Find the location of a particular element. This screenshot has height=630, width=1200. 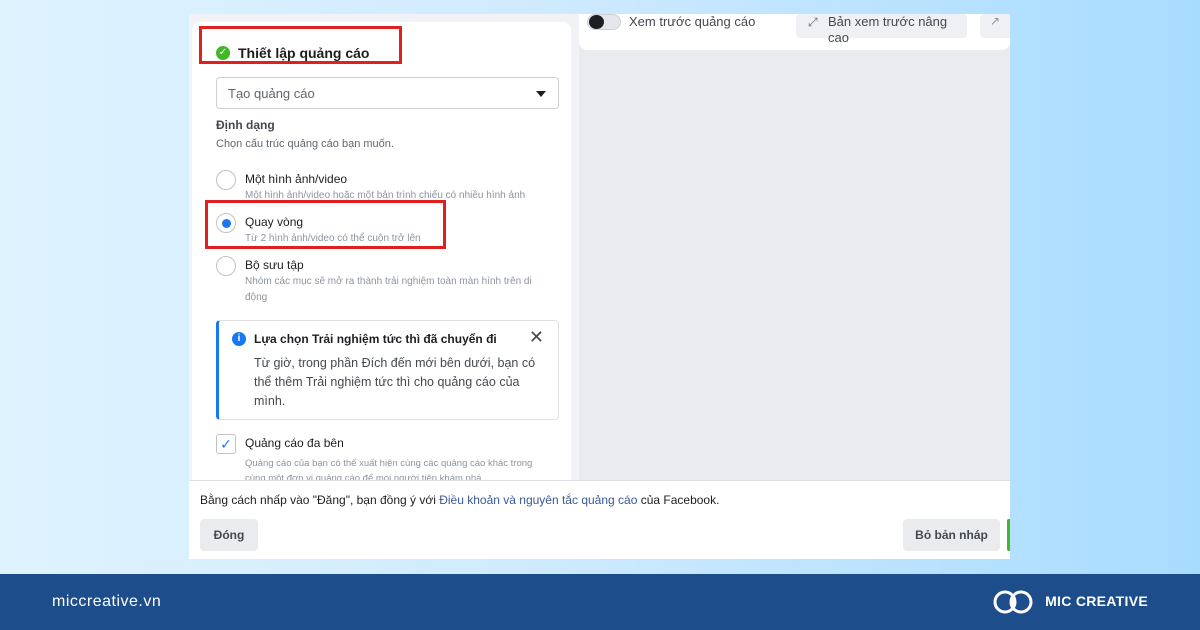

advanced-preview-label: Bản xem trước nâng cao is located at coordinates (888, 29).